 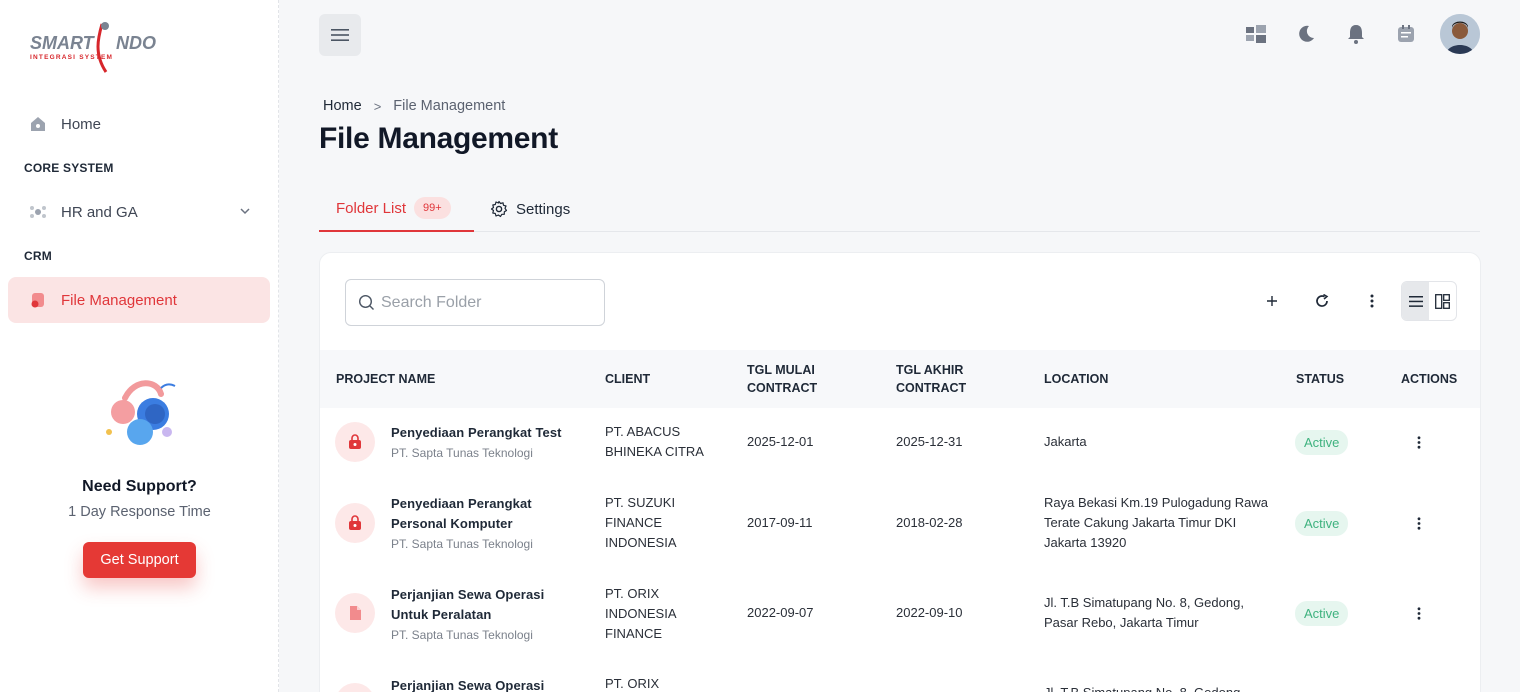 I want to click on topbar-actions, so click(x=1349, y=34).